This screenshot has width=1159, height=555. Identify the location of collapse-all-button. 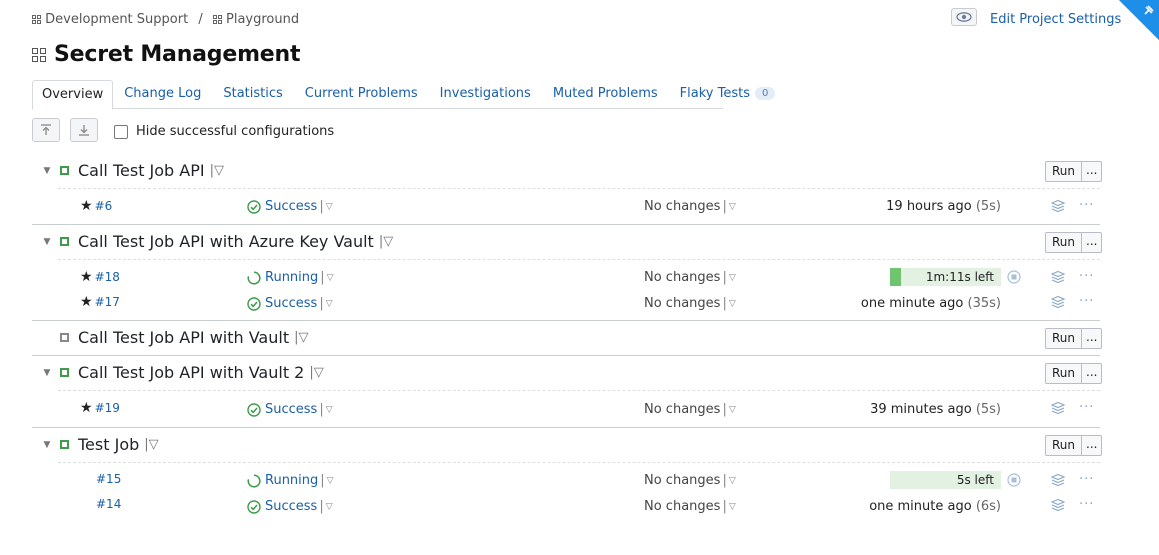
(46, 130).